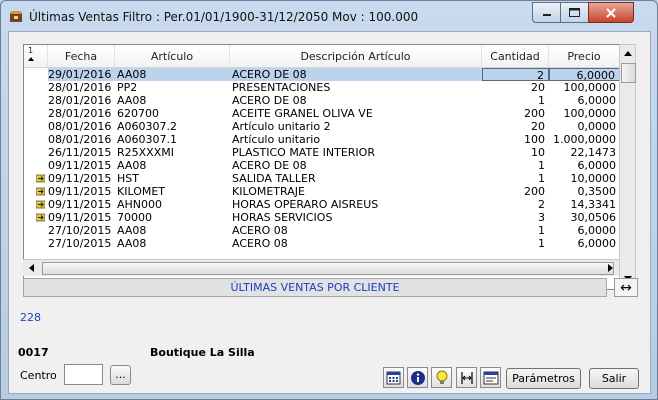  What do you see at coordinates (81, 74) in the screenshot?
I see `cell-fecha: 29/01/2016` at bounding box center [81, 74].